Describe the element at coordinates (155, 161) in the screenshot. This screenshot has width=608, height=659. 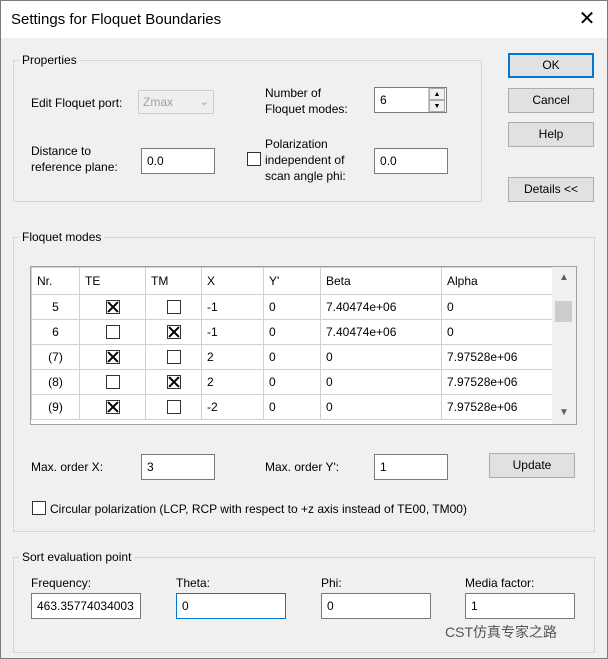
I see `distance-value: 0.0` at that location.